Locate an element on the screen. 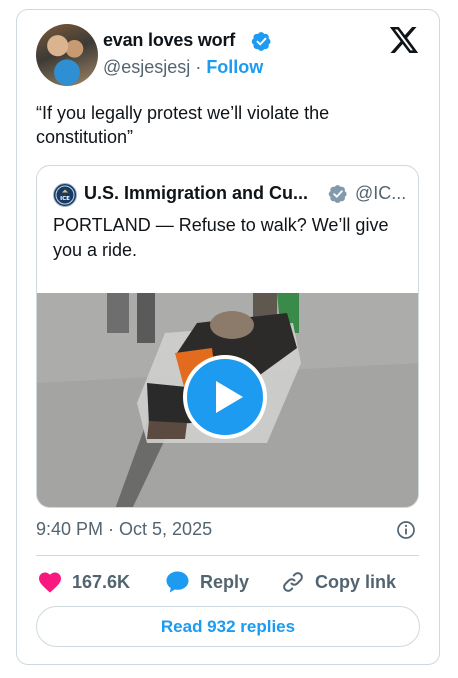  quoted-verified-badge-icon is located at coordinates (337, 194).